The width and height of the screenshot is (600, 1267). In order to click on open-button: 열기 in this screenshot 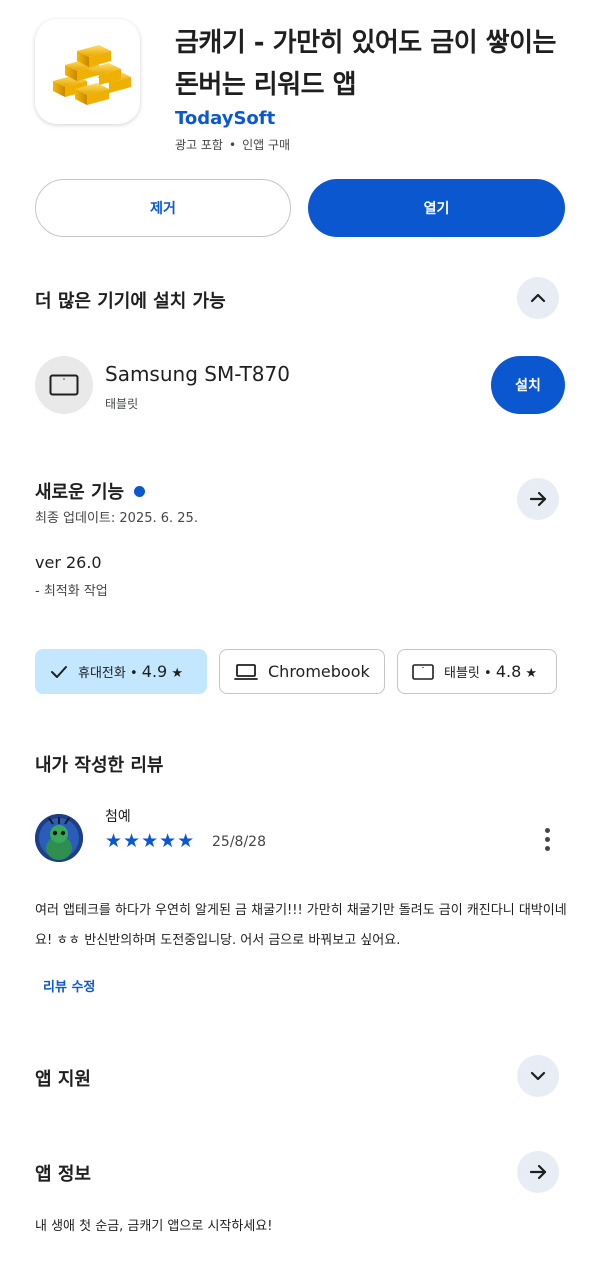, I will do `click(436, 208)`.